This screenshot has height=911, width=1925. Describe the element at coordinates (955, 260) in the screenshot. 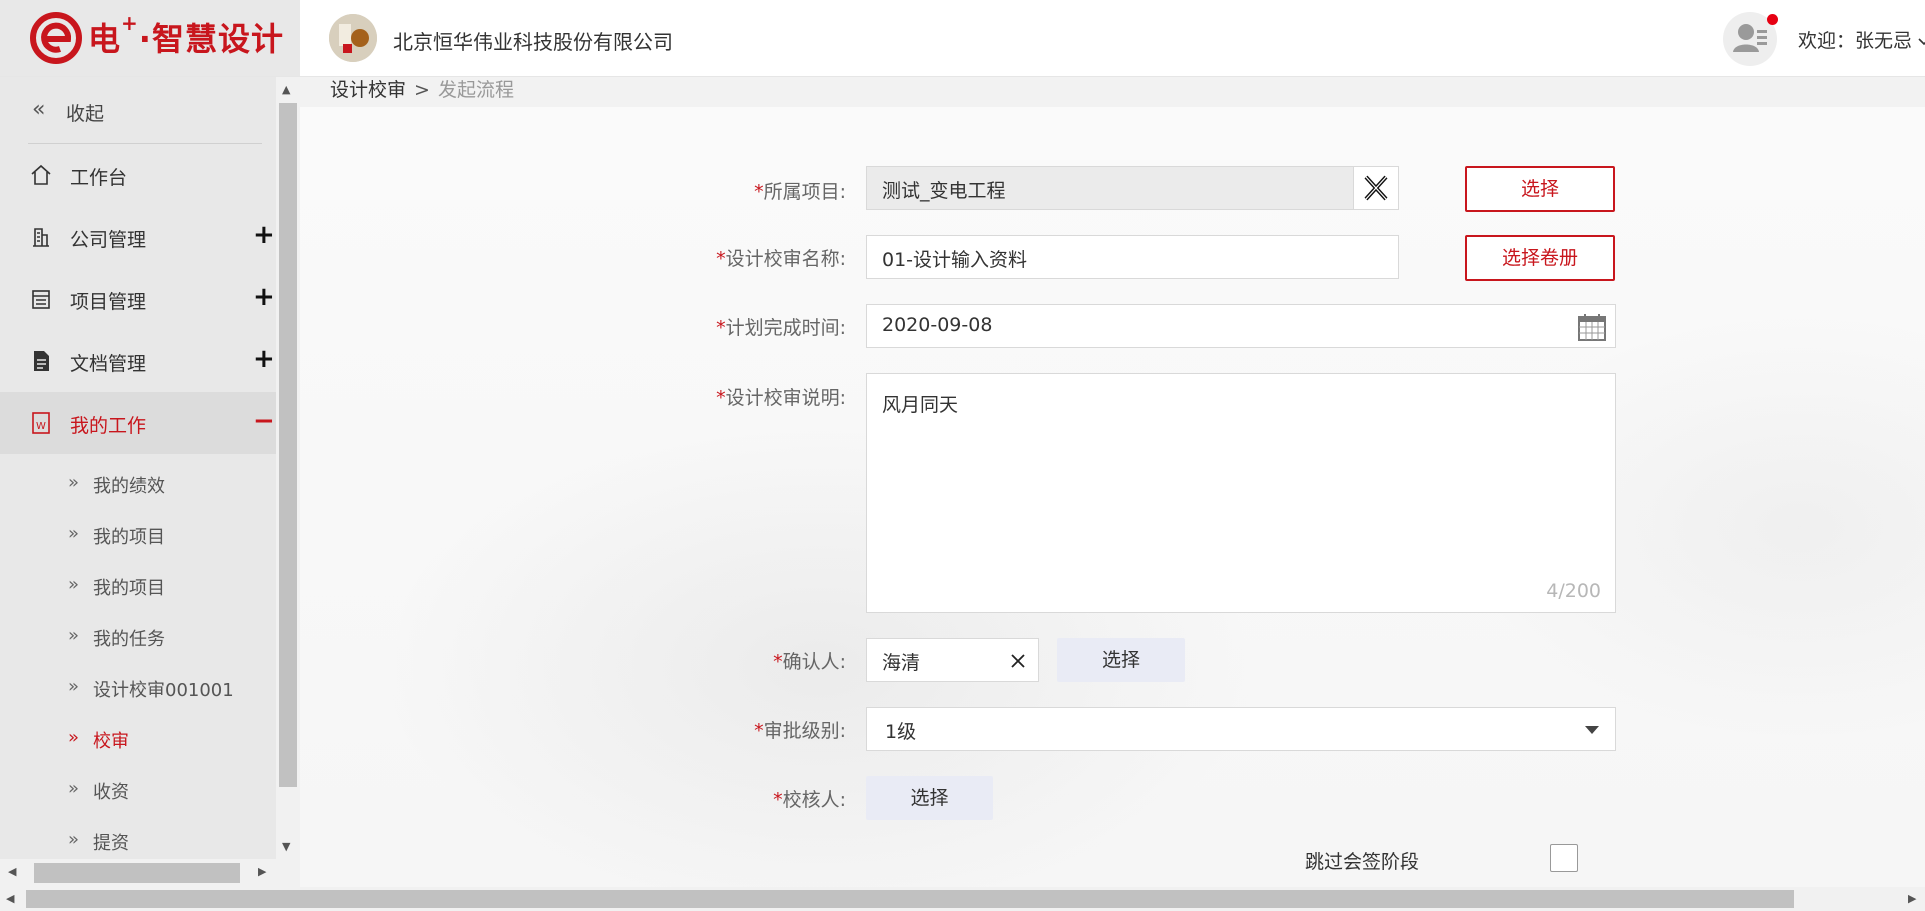

I see `review-name-value: 01-设计输入资料` at that location.